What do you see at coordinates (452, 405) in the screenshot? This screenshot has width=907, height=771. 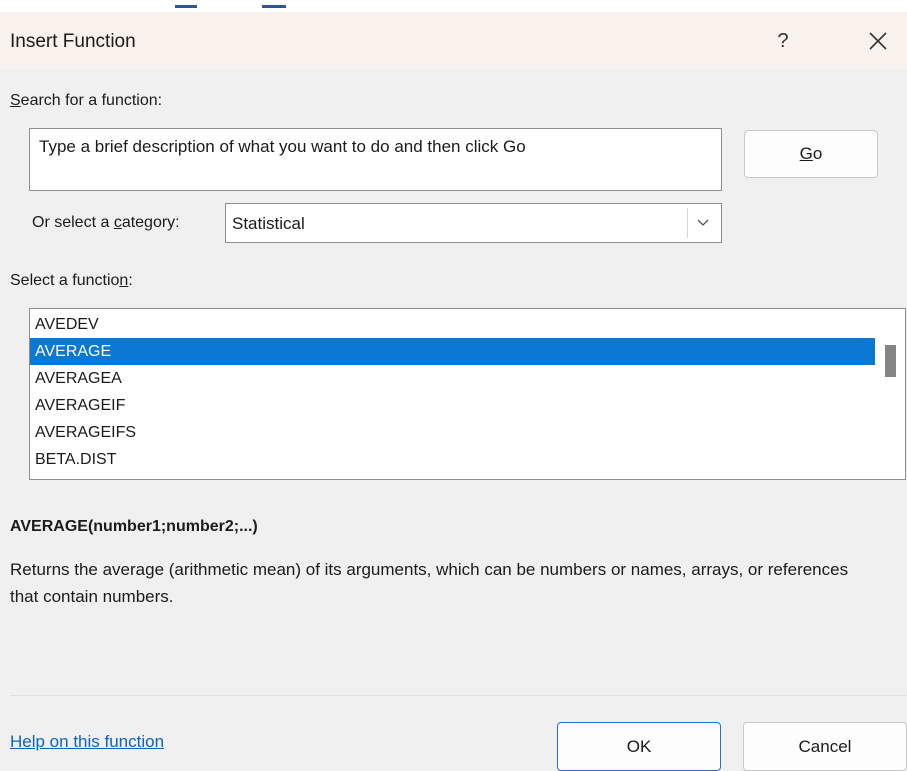 I see `function-item: AVERAGEIF` at bounding box center [452, 405].